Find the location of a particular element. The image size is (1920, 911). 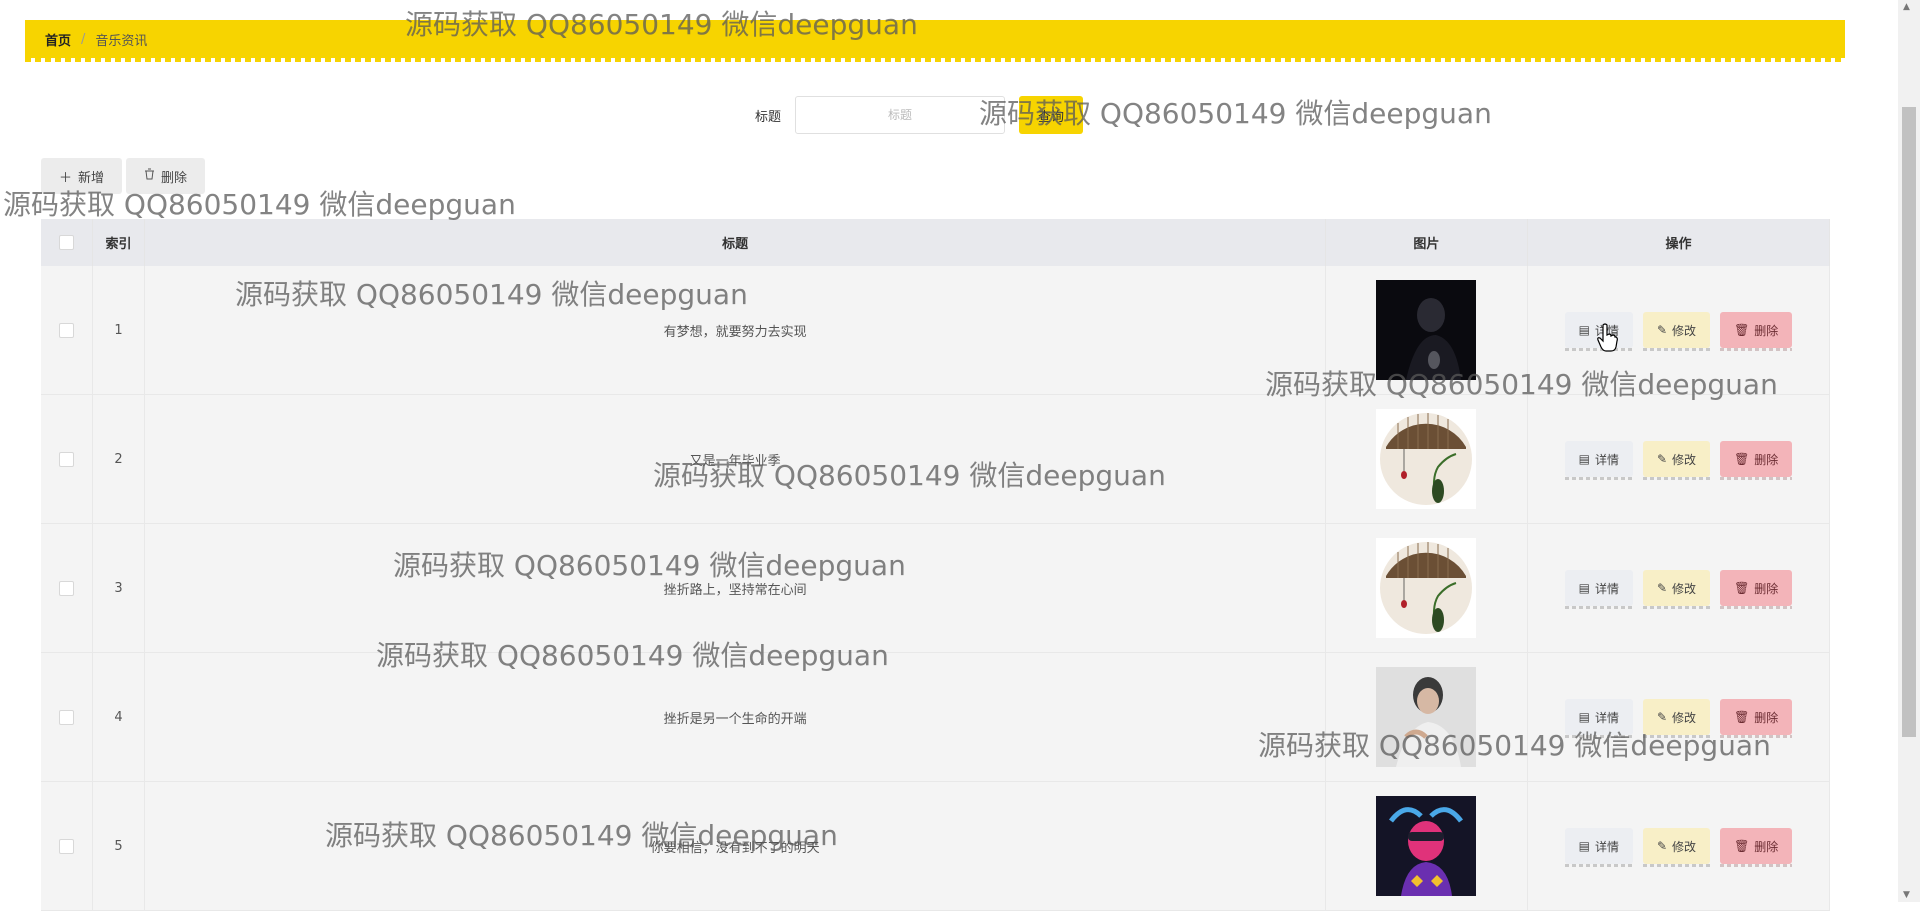

trash-icon is located at coordinates (149, 176).